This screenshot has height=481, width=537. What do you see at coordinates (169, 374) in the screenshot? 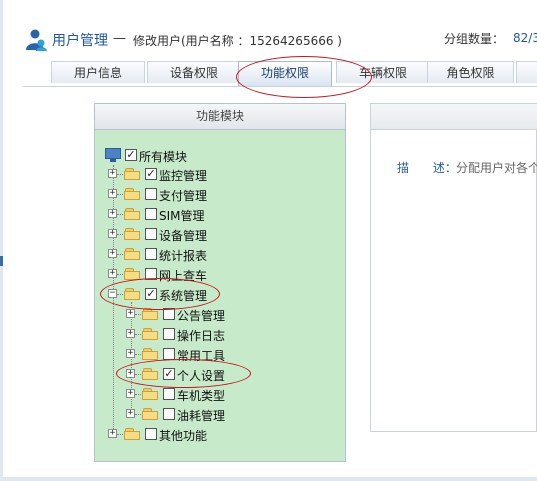
I see `tree-subitem-checkbox: ✓` at bounding box center [169, 374].